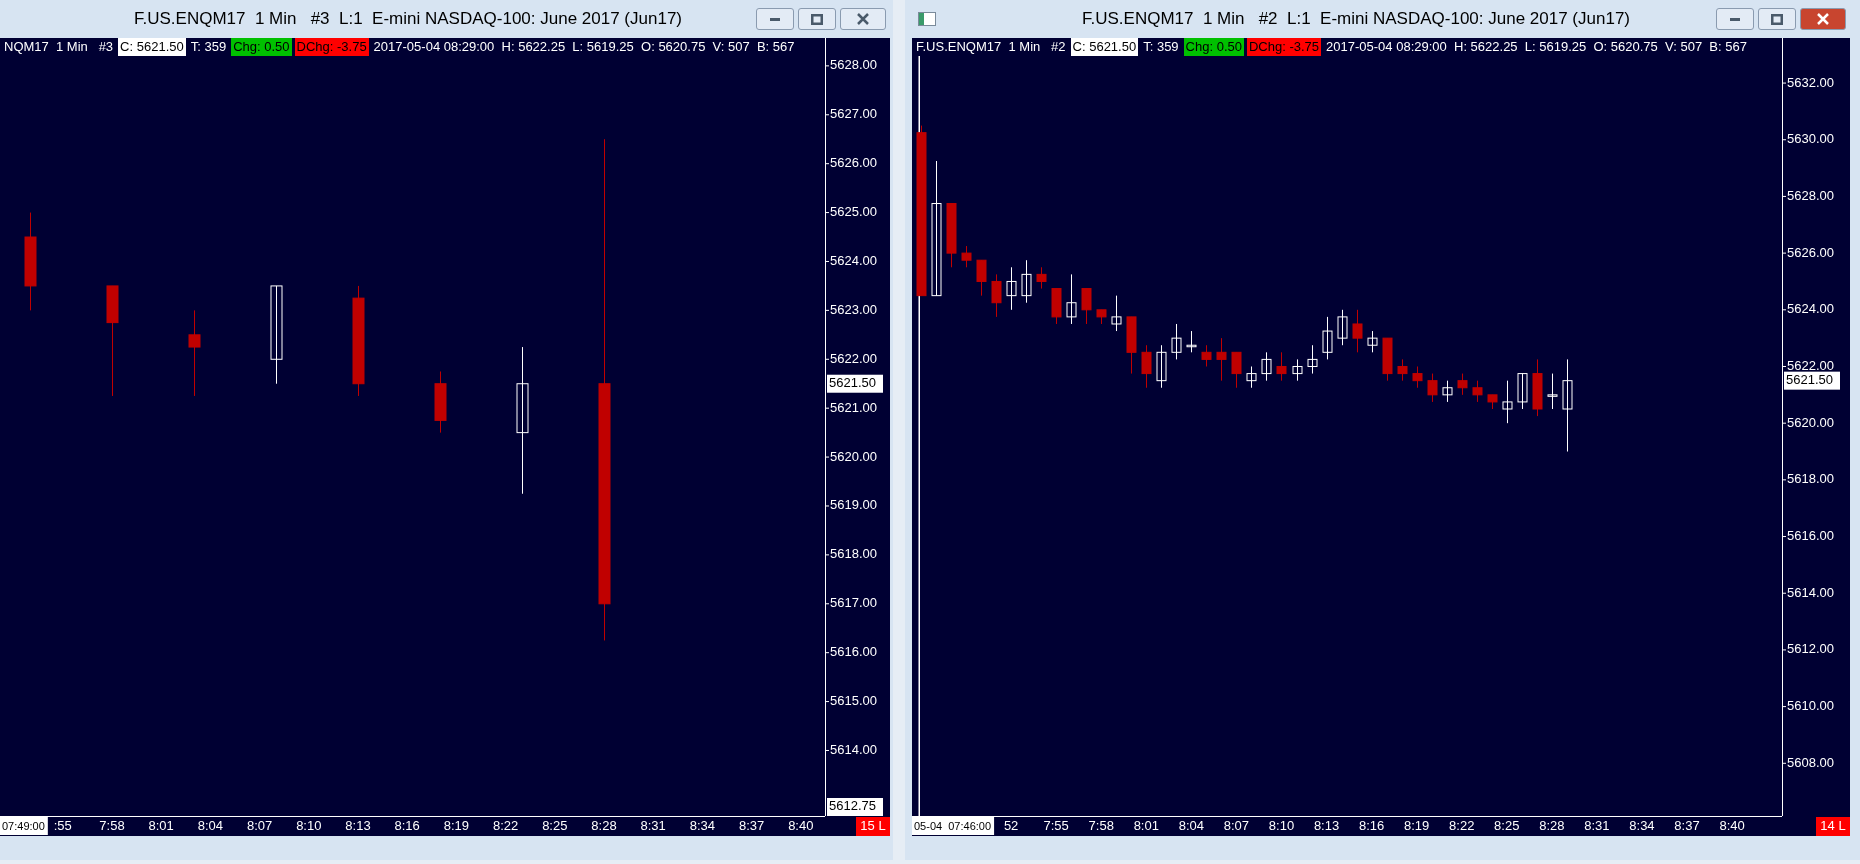  What do you see at coordinates (855, 807) in the screenshot?
I see `price-marker: 5612.75` at bounding box center [855, 807].